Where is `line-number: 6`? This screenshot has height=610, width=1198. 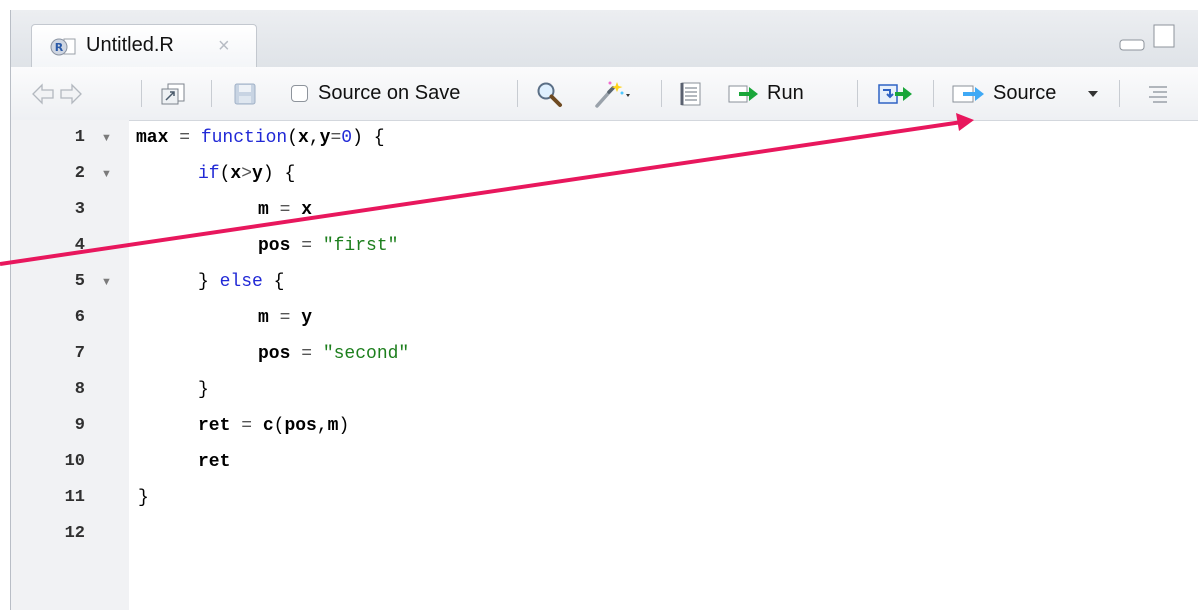
line-number: 6 is located at coordinates (79, 317).